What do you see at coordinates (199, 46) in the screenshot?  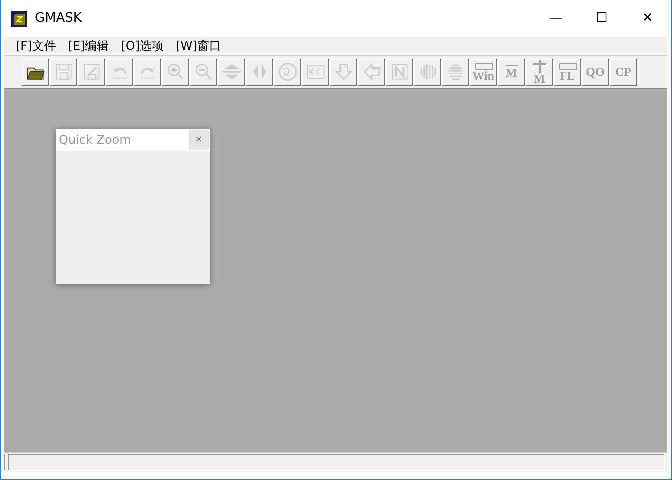 I see `menu-item: [W]窗口` at bounding box center [199, 46].